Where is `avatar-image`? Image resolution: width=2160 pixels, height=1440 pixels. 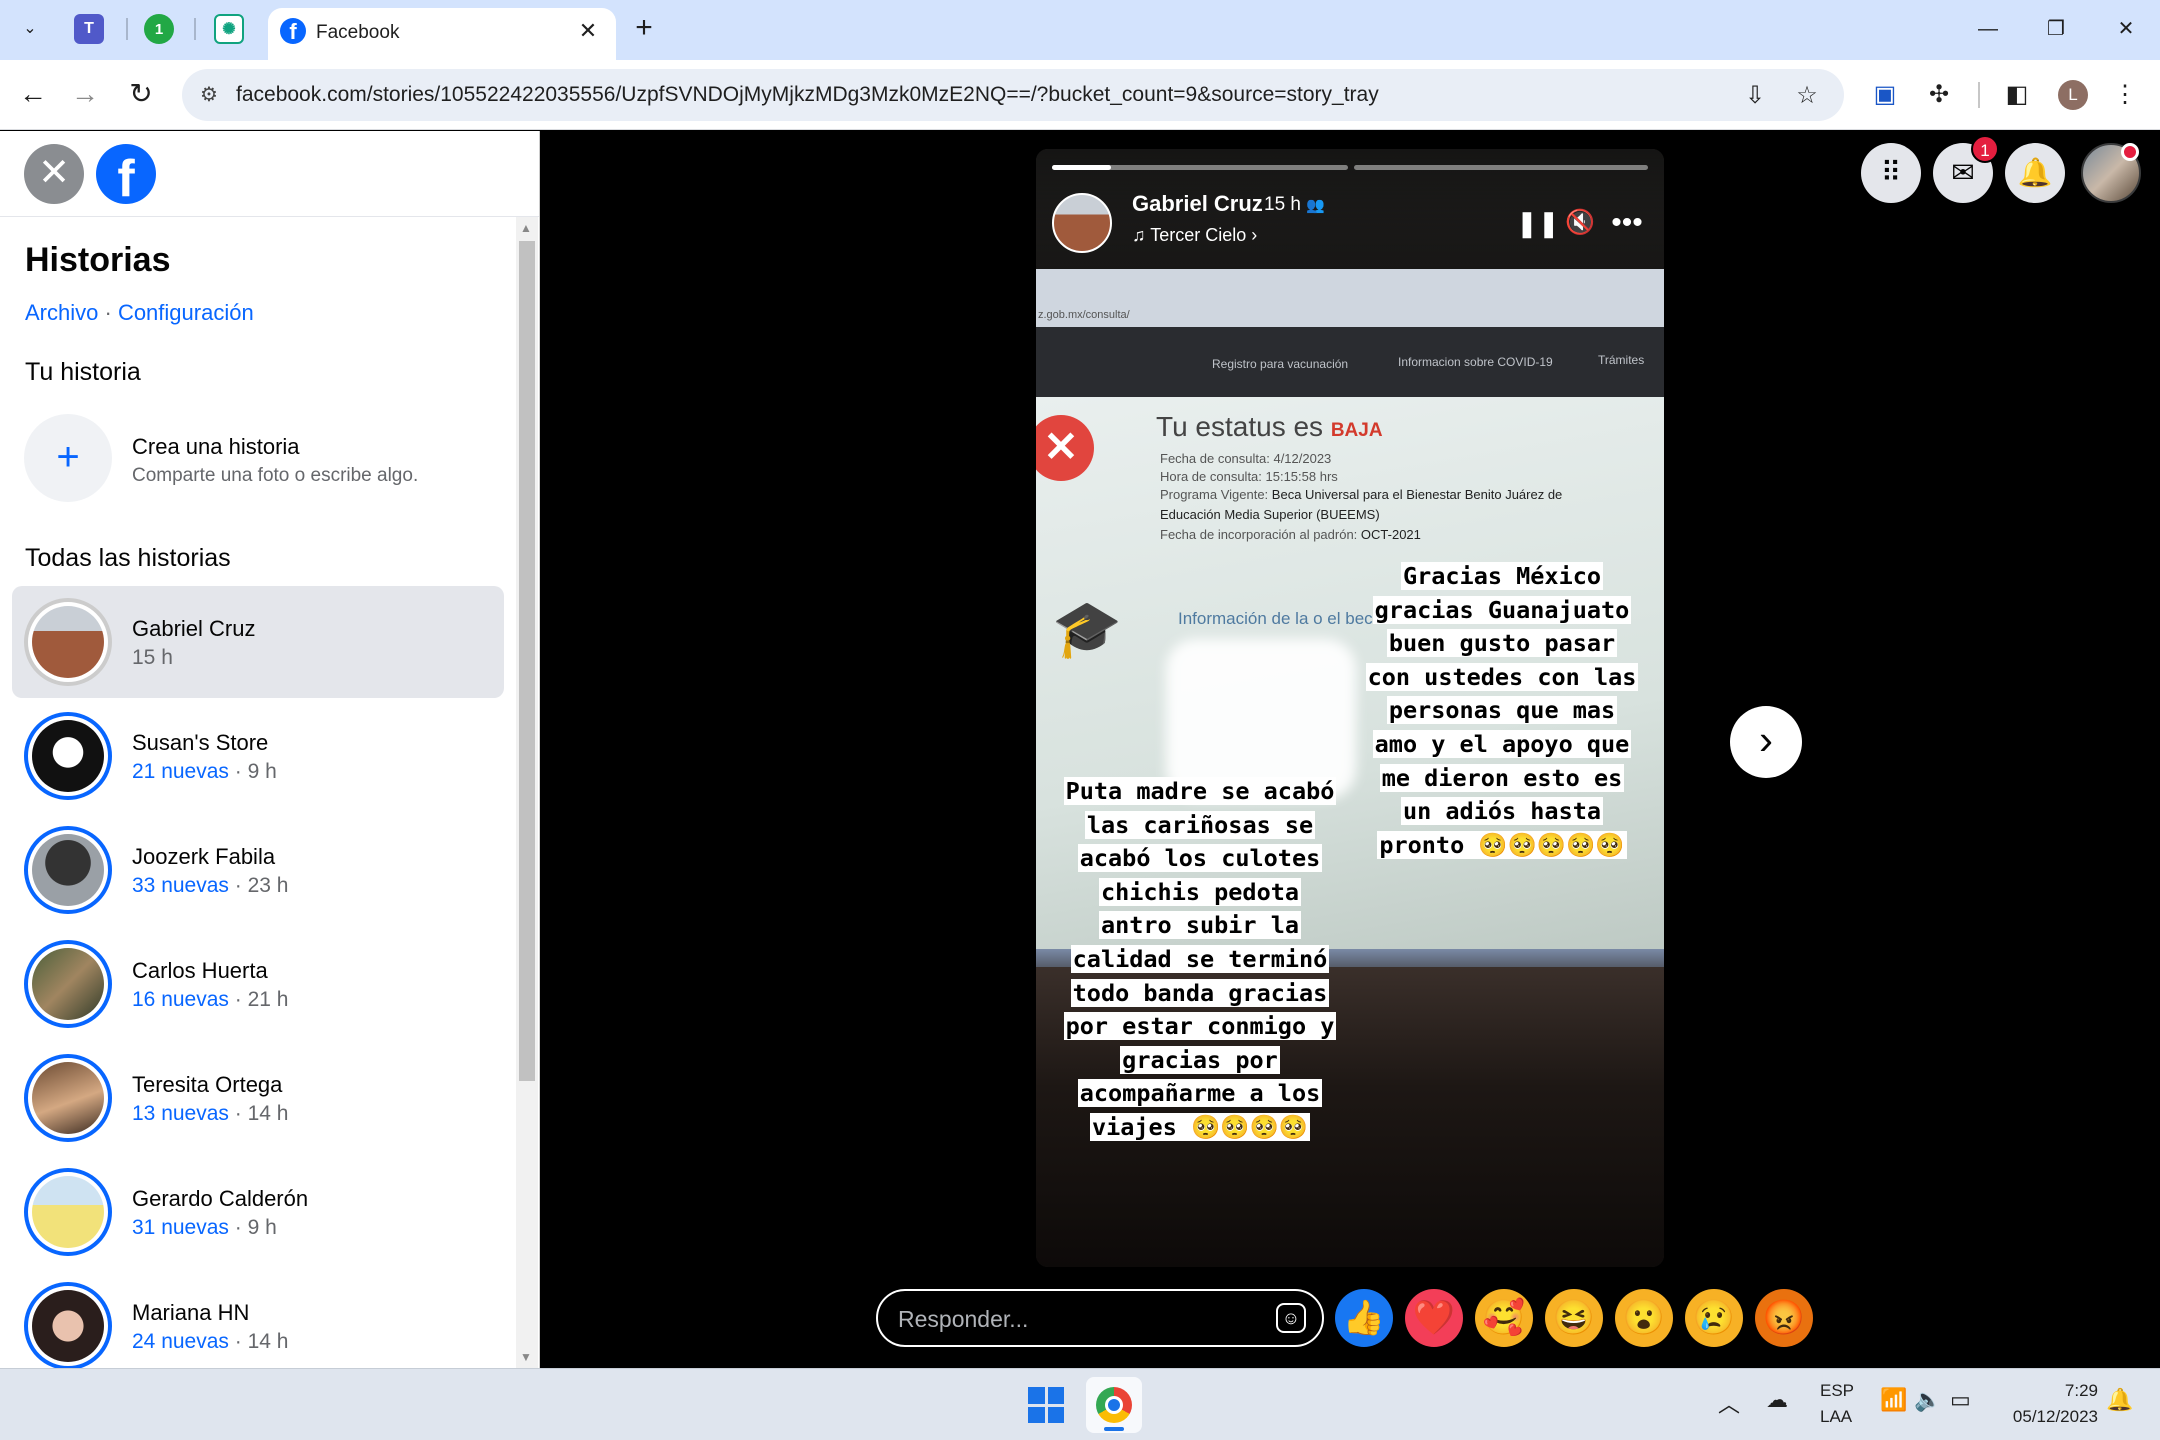
avatar-image is located at coordinates (68, 1098).